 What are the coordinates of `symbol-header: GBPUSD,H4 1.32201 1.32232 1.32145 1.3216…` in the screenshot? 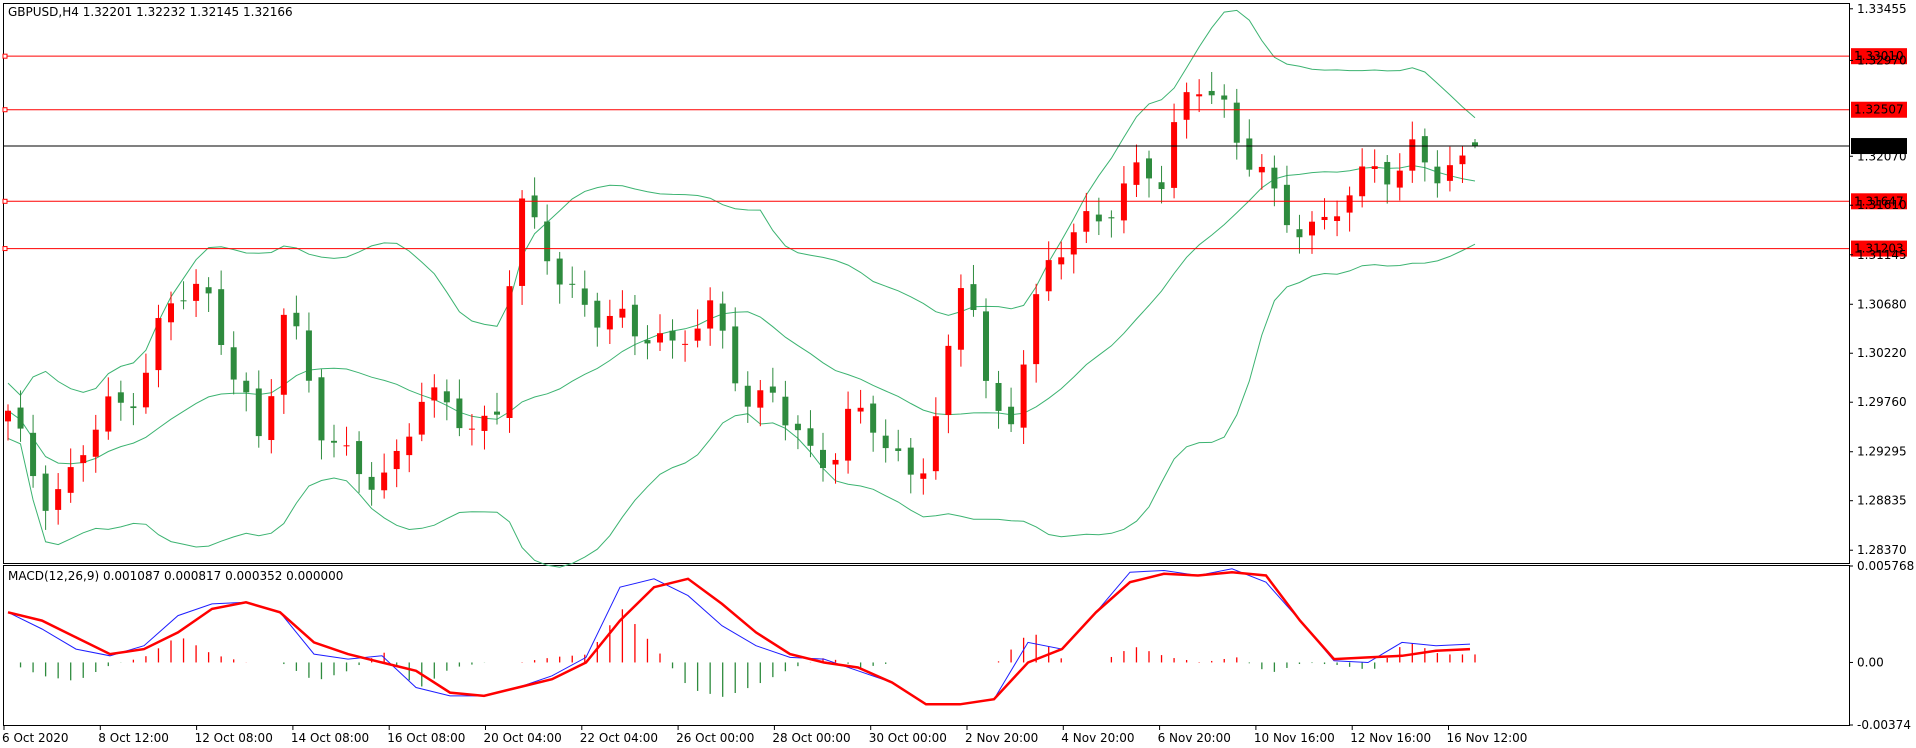 It's located at (150, 12).